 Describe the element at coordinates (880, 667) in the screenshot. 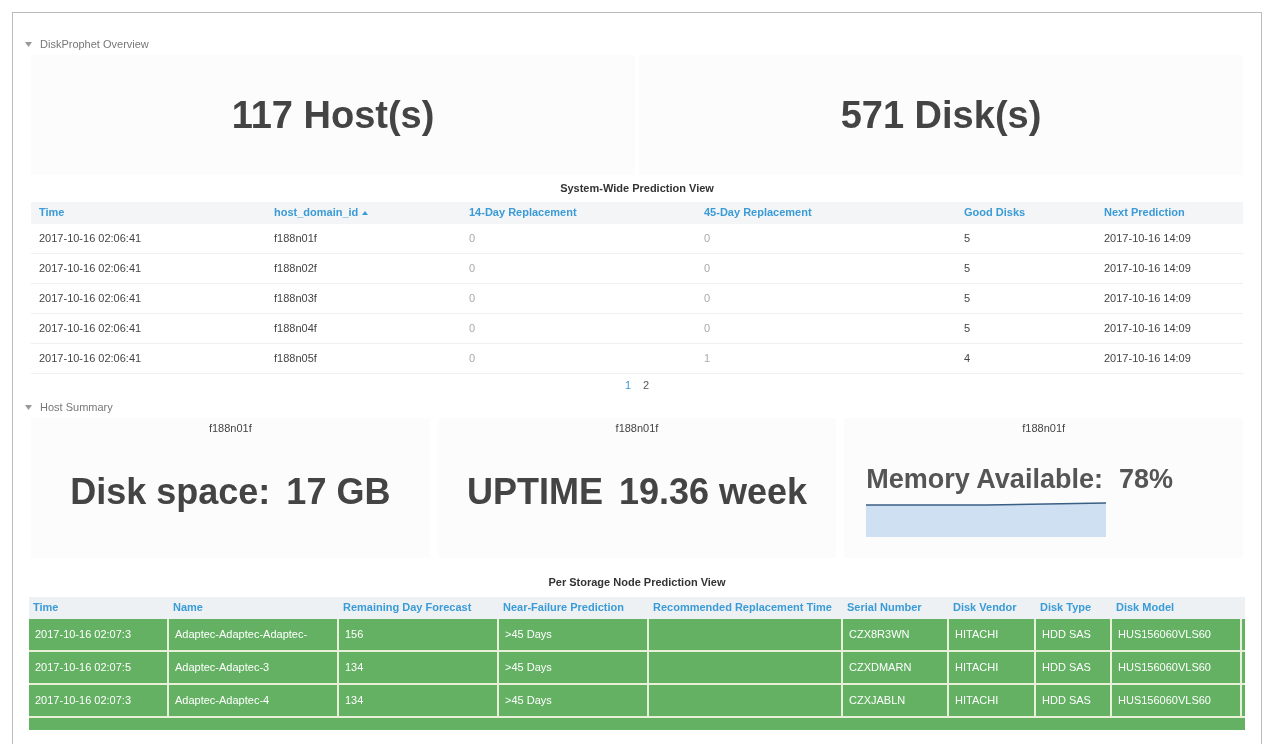

I see `table-cell-text: CZXDMARN` at that location.